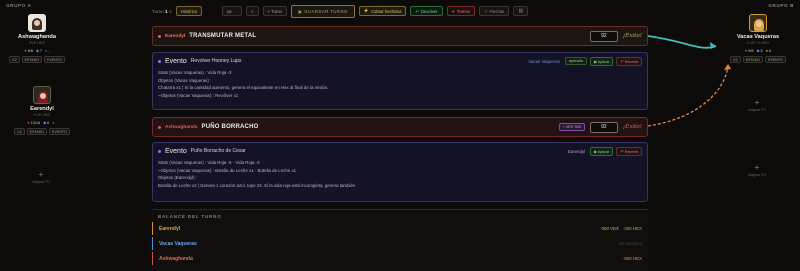 The width and height of the screenshot is (800, 271). I want to click on turns-label: Turnos, so click(463, 11).